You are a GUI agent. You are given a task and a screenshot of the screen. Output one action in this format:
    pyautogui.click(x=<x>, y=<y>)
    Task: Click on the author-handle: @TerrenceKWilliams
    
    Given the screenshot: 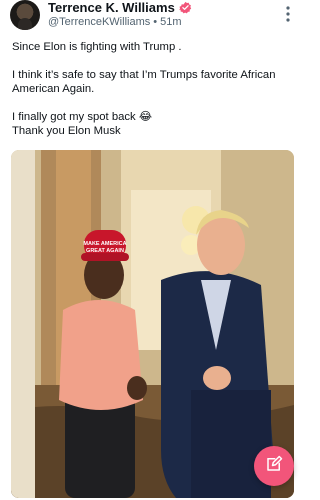 What is the action you would take?
    pyautogui.click(x=99, y=22)
    